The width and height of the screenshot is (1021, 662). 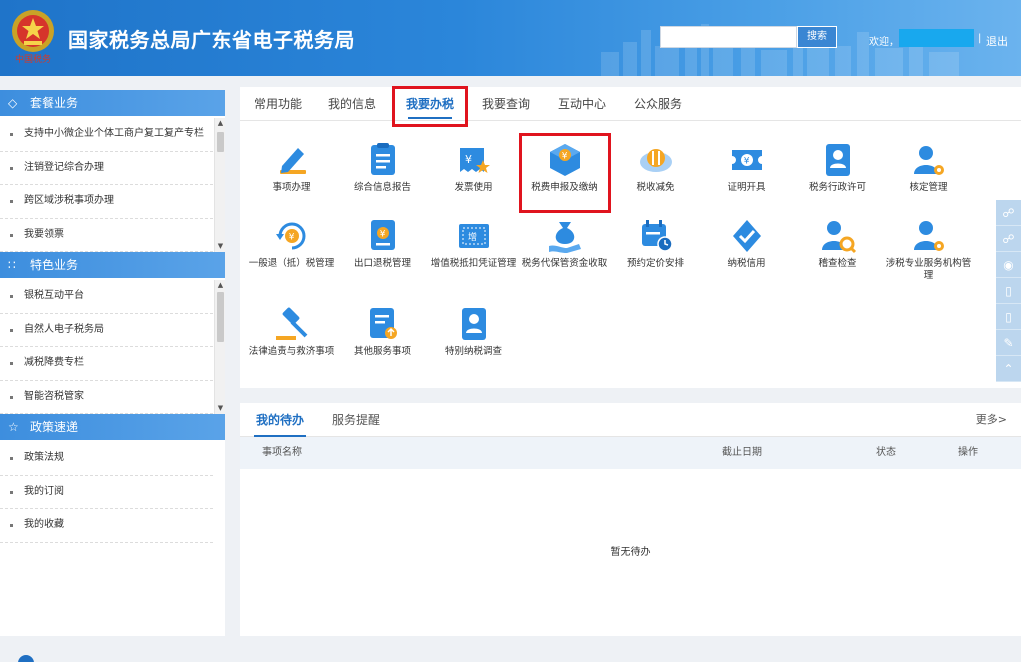 What do you see at coordinates (473, 263) in the screenshot?
I see `function-label: 增值税抵扣凭证管理` at bounding box center [473, 263].